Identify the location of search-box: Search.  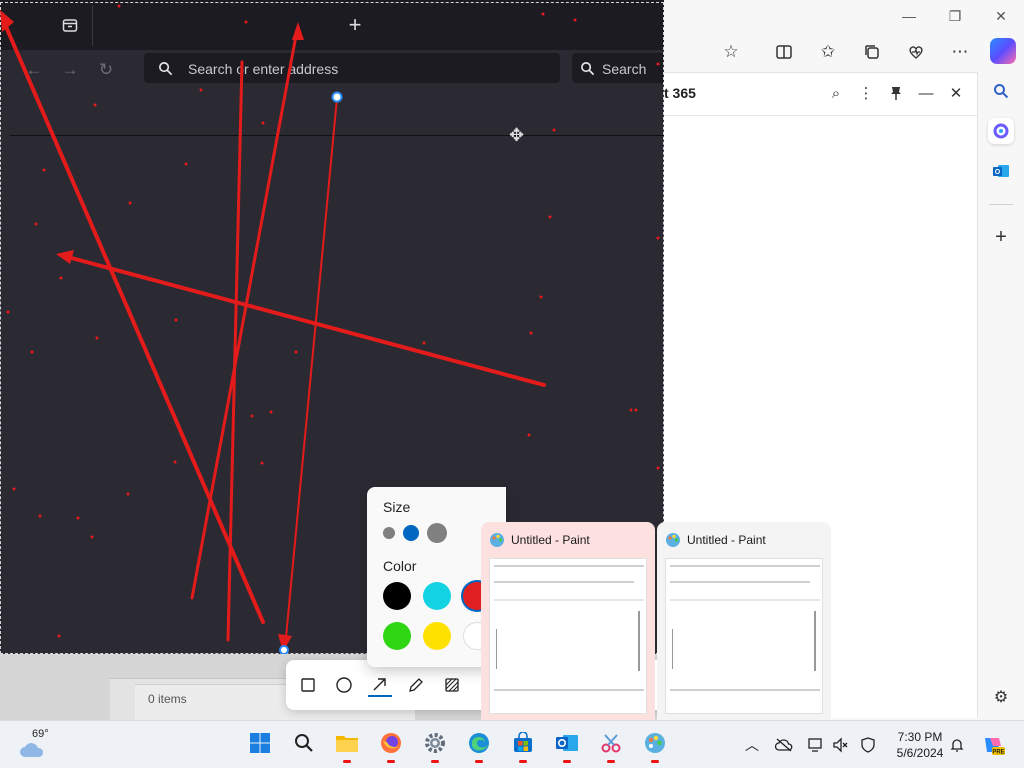
(618, 68).